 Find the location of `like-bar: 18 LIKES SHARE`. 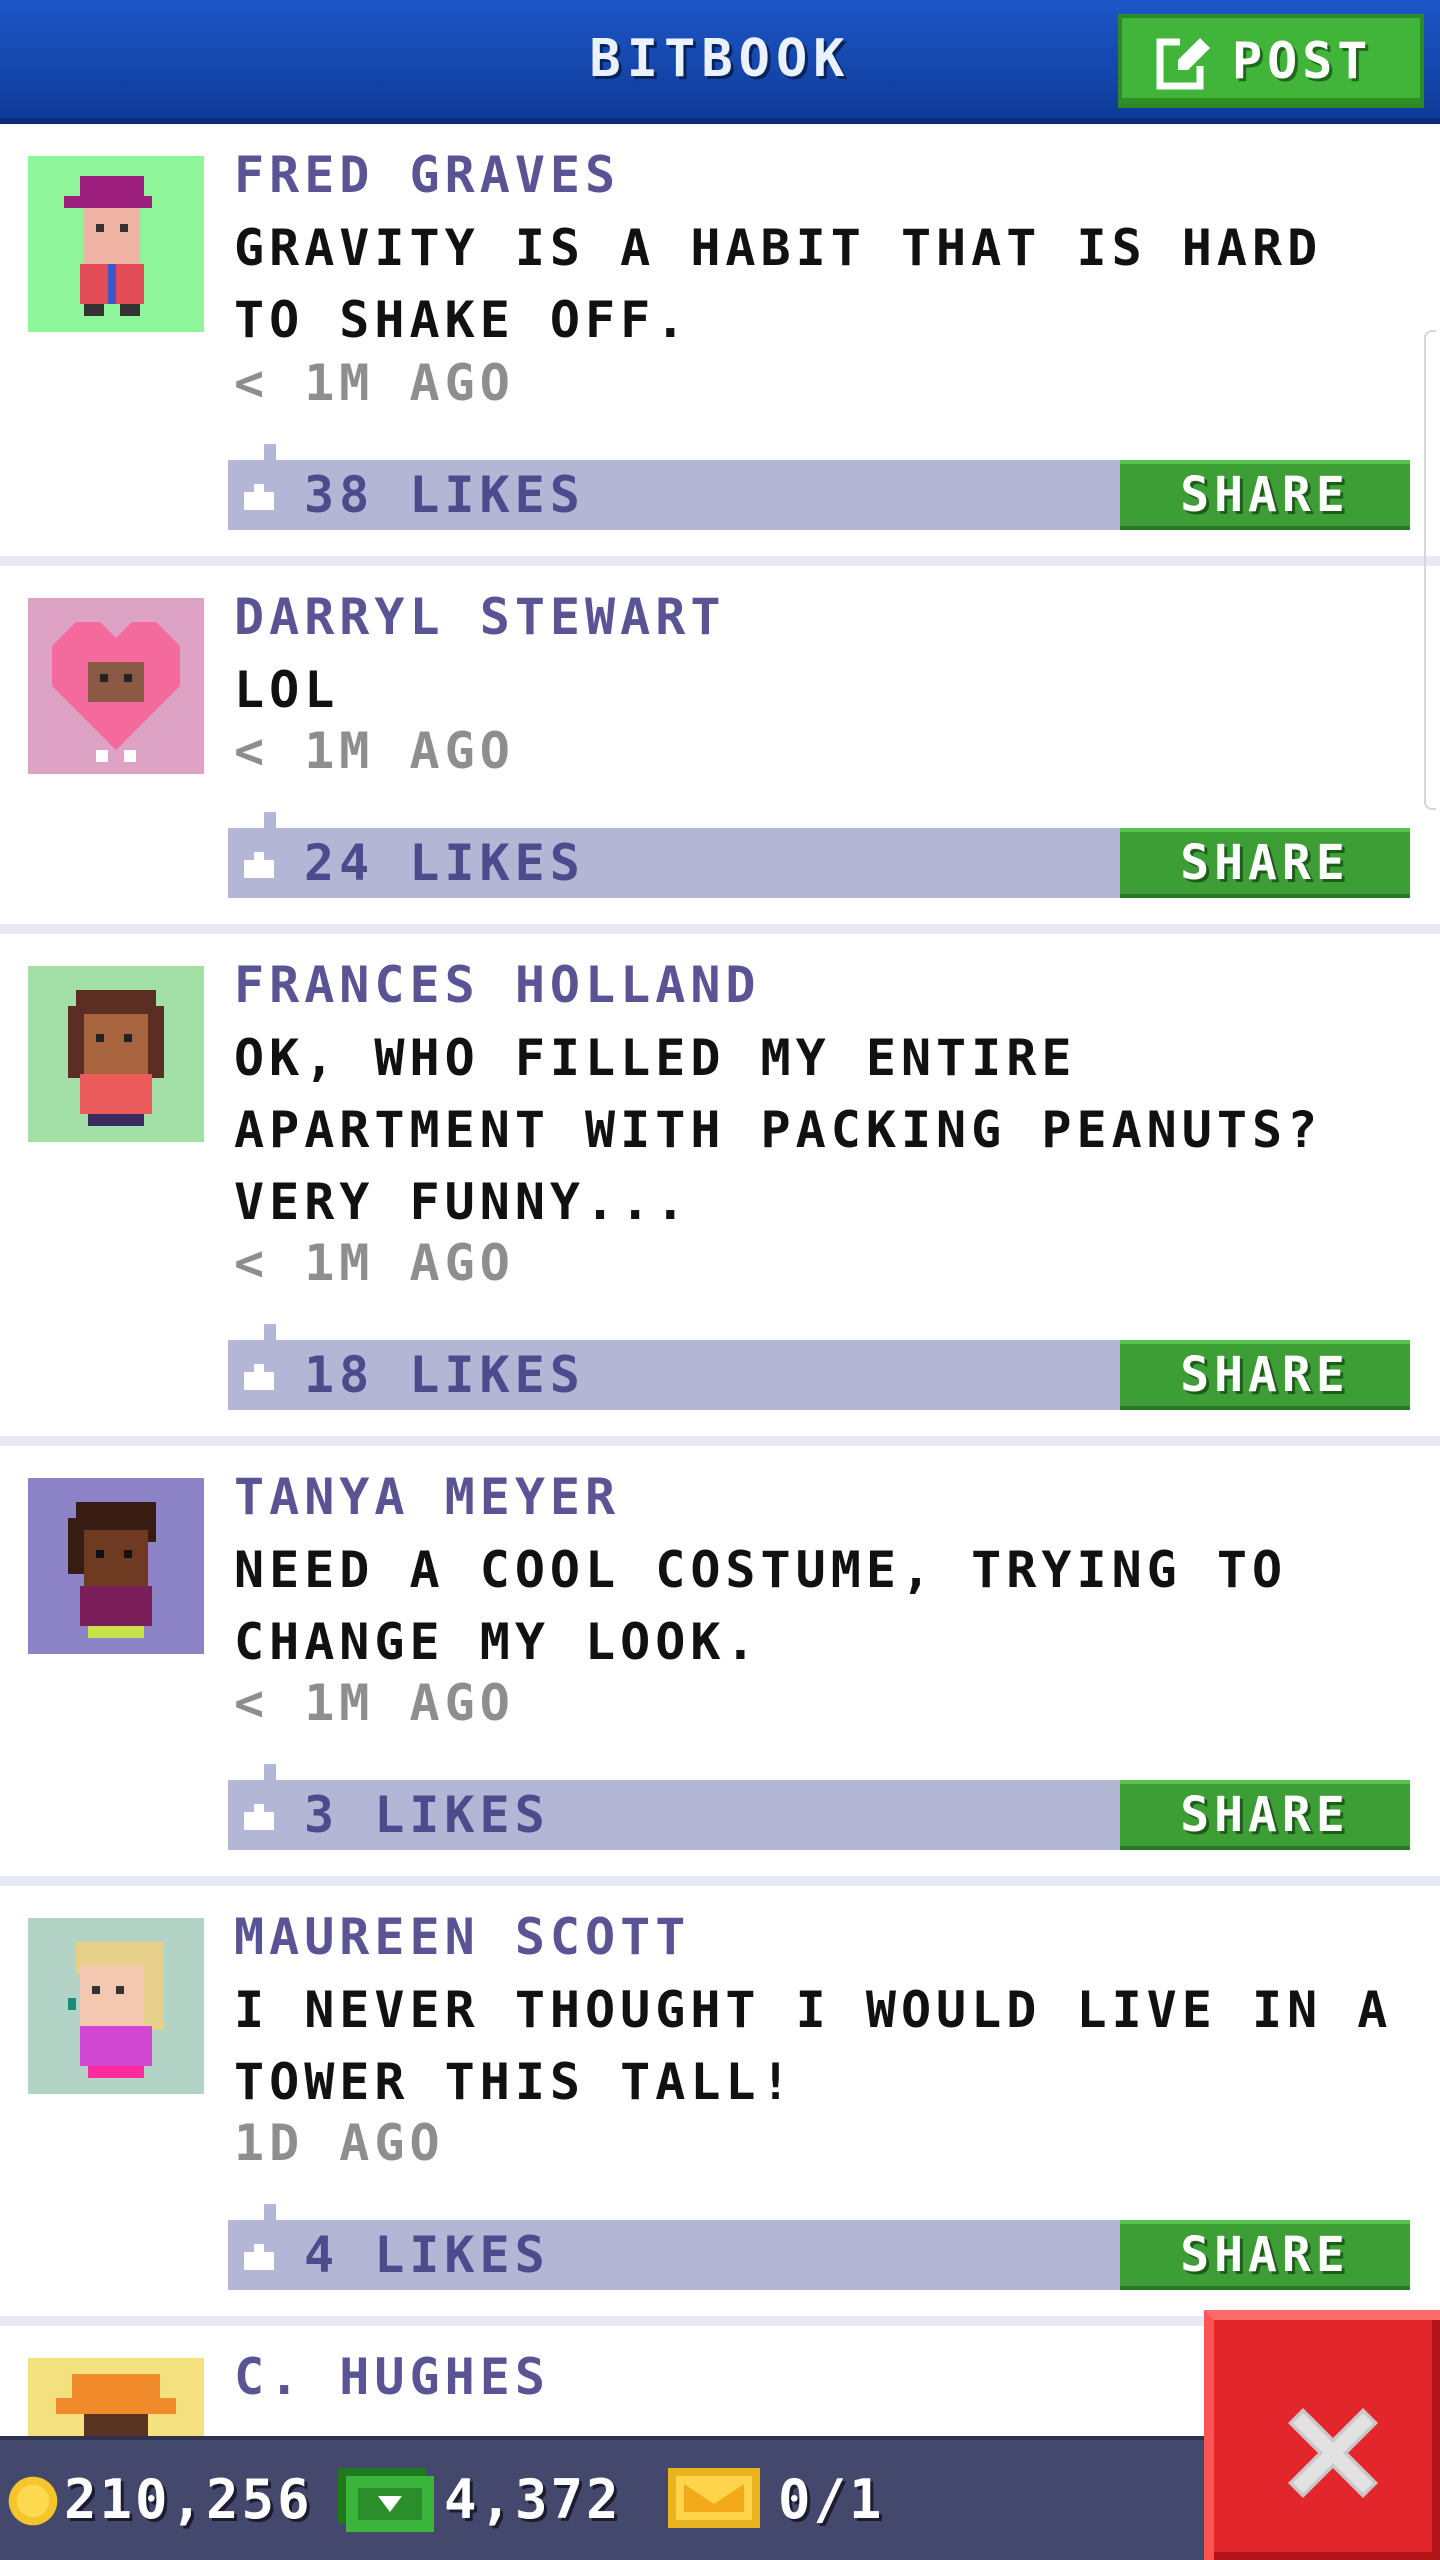

like-bar: 18 LIKES SHARE is located at coordinates (819, 1367).